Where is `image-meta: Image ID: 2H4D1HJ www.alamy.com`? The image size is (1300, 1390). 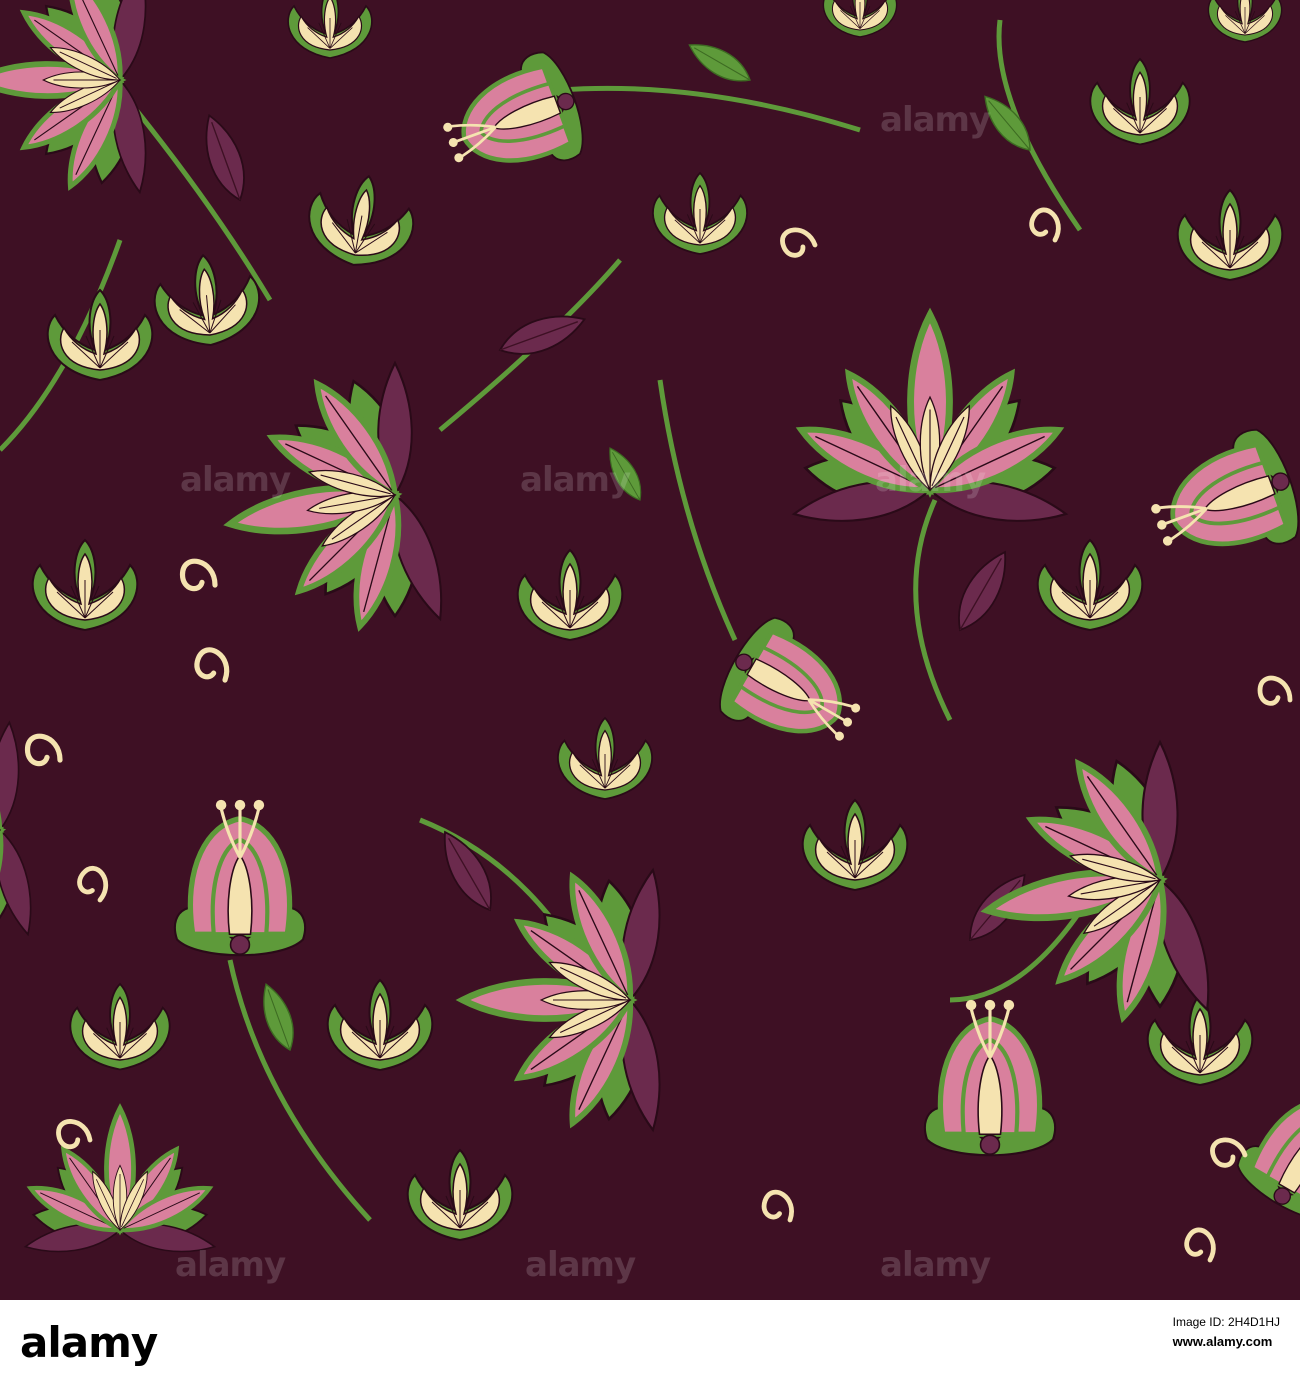 image-meta: Image ID: 2H4D1HJ www.alamy.com is located at coordinates (1226, 1332).